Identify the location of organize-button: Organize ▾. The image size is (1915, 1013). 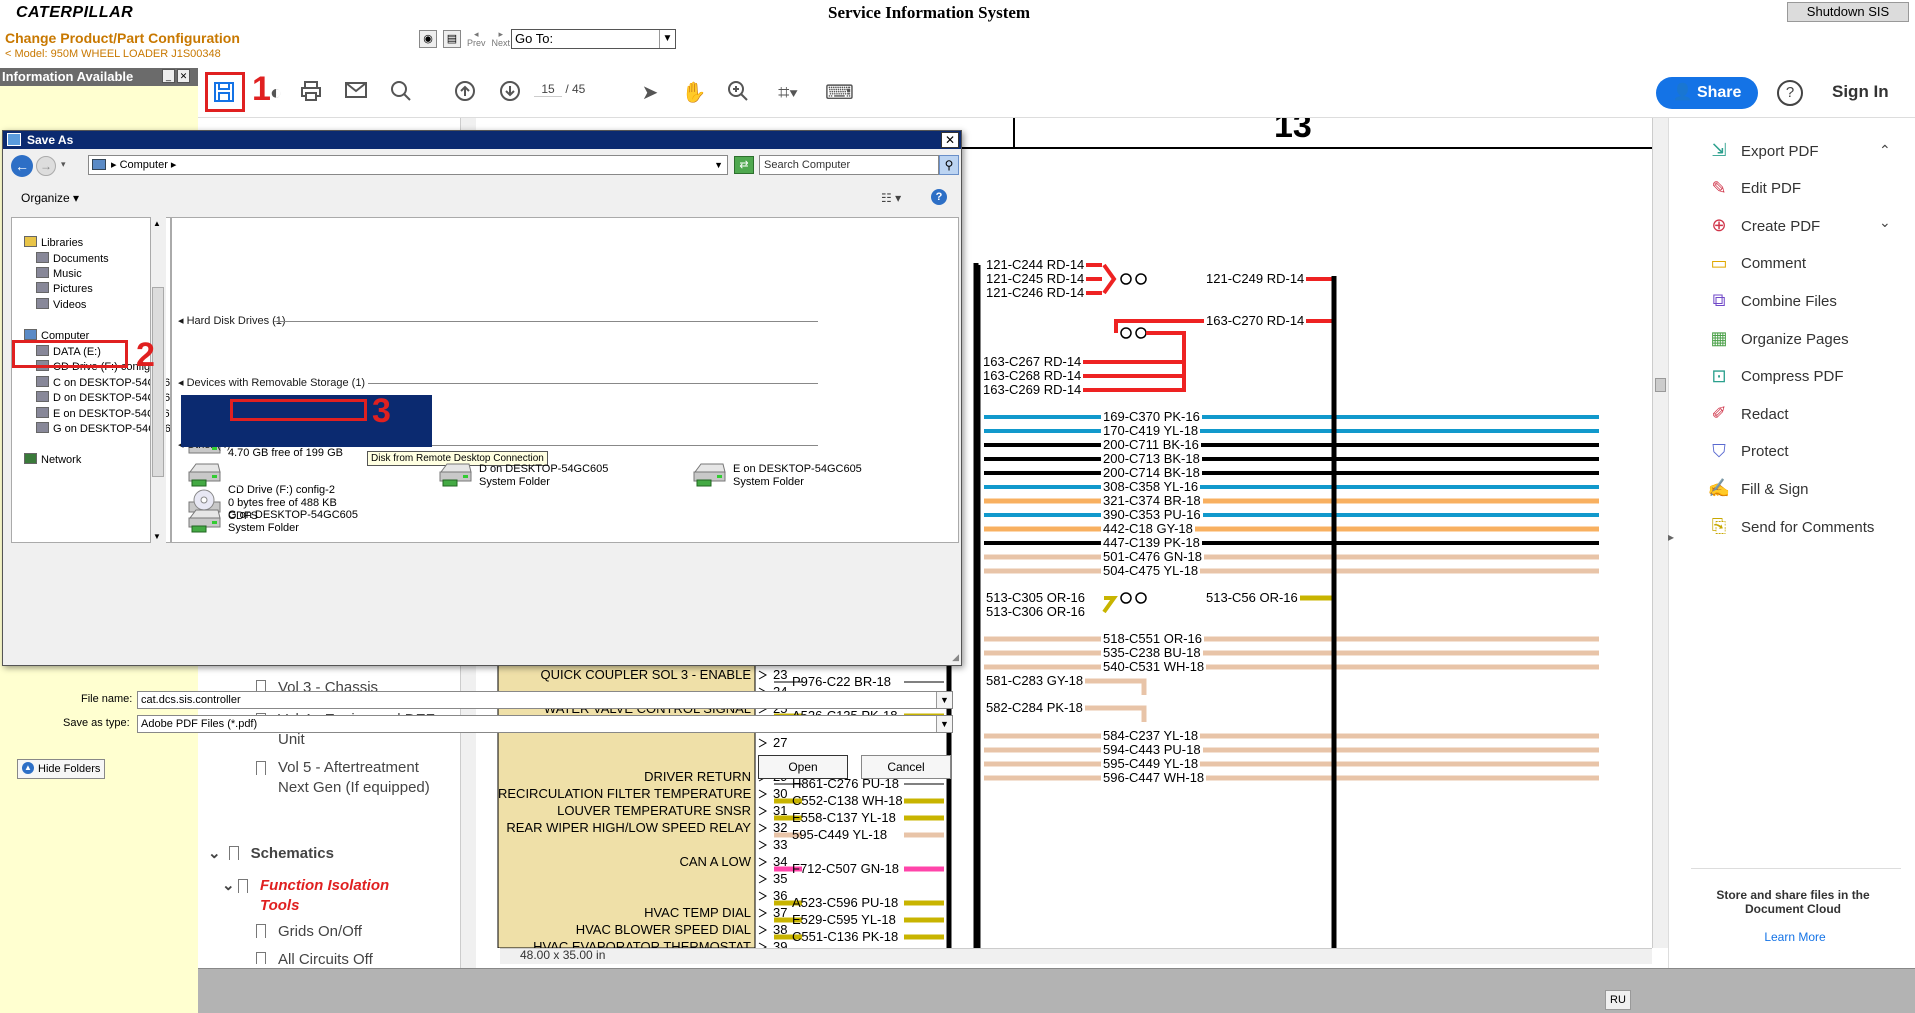
(50, 198).